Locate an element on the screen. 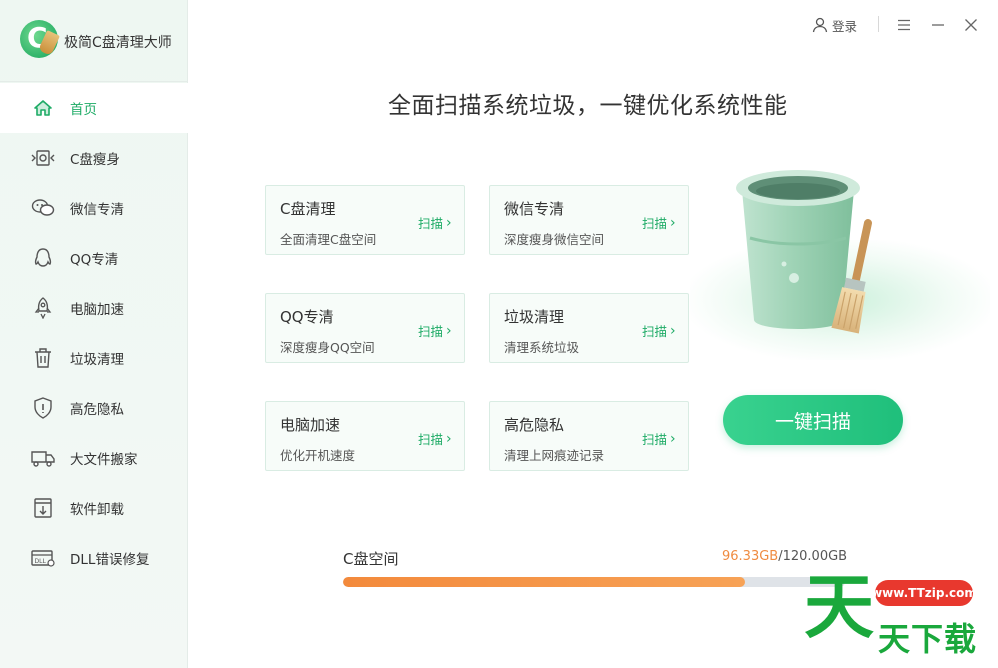 This screenshot has height=668, width=998. disk-usage-fill is located at coordinates (544, 582).